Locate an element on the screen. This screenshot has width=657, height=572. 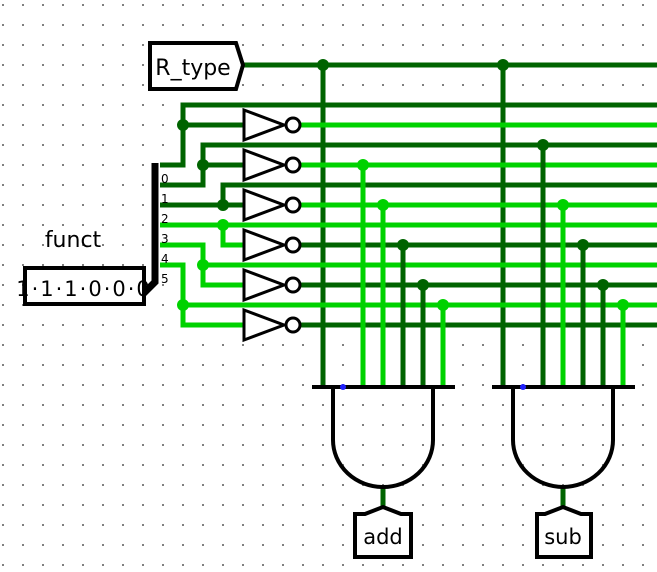
r-type-tunnel: R_type is located at coordinates (197, 66).